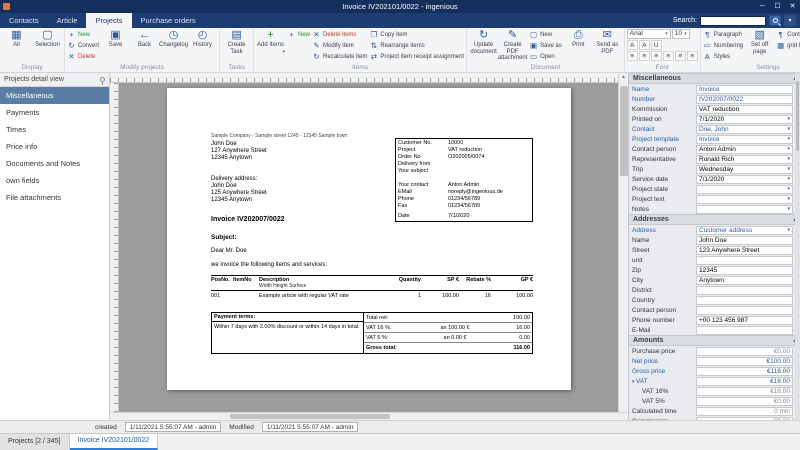  I want to click on property-row: unit ▾, so click(714, 260).